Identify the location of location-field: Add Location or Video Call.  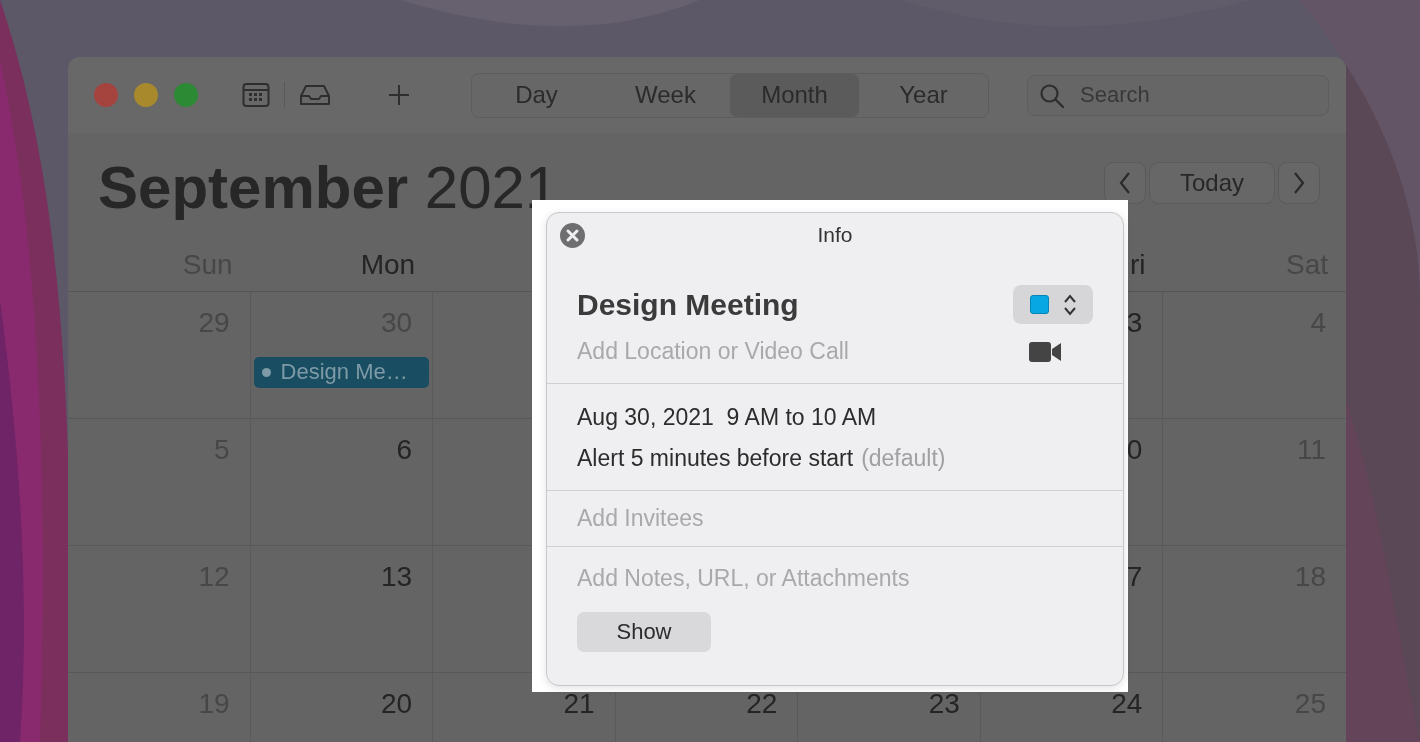
(713, 351).